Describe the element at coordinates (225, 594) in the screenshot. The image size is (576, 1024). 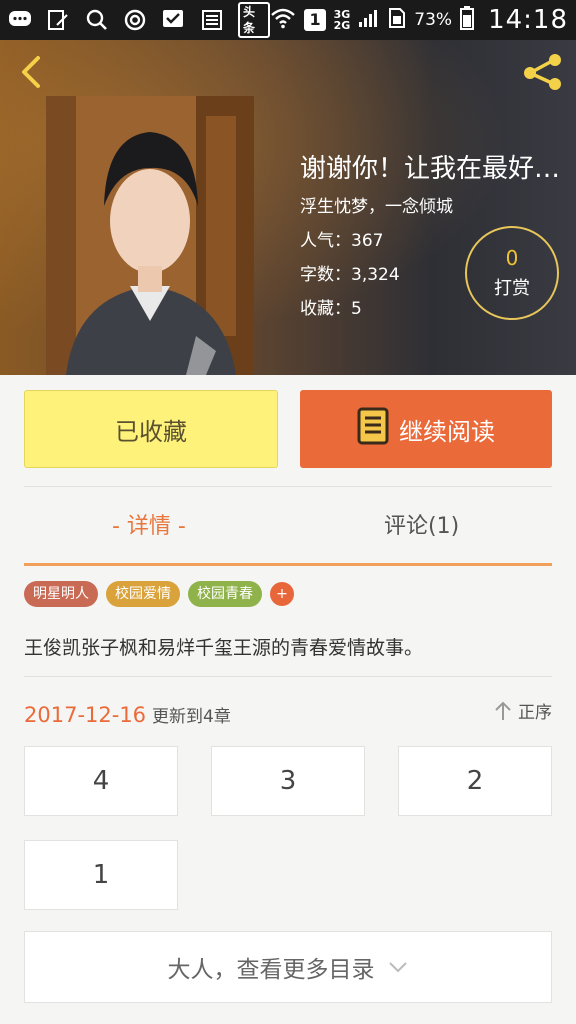
I see `tag-chip: 校园青春` at that location.